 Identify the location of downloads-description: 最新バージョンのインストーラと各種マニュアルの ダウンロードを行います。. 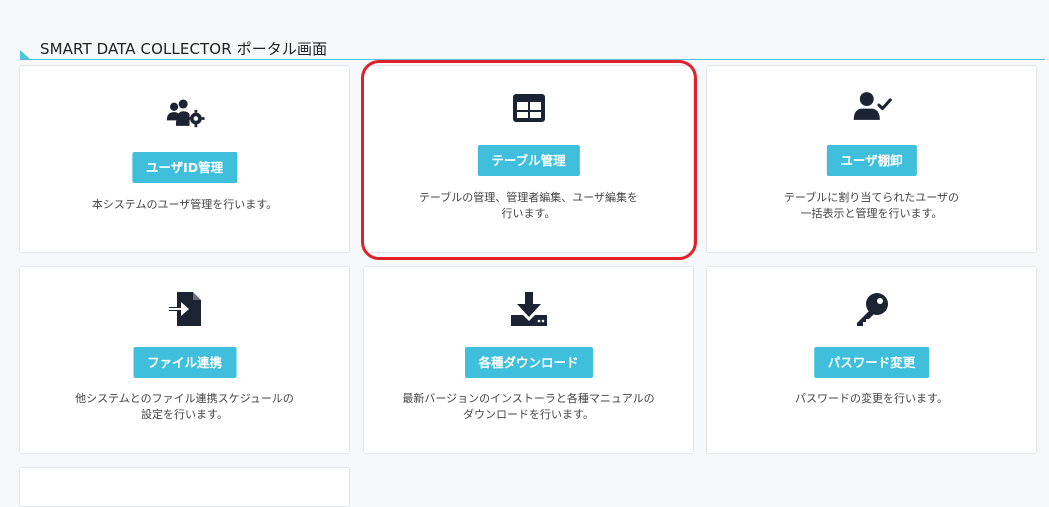
(528, 406).